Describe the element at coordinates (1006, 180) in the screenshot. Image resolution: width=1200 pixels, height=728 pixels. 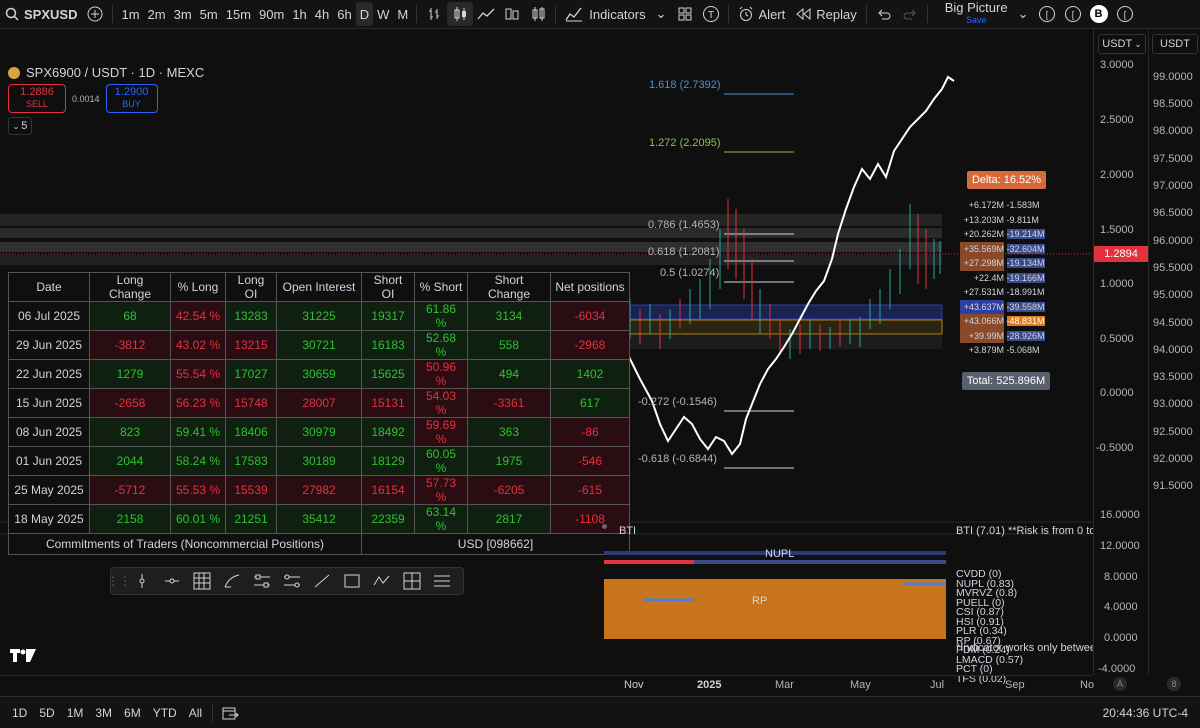
I see `delta-badge: Delta: 16.52%` at that location.